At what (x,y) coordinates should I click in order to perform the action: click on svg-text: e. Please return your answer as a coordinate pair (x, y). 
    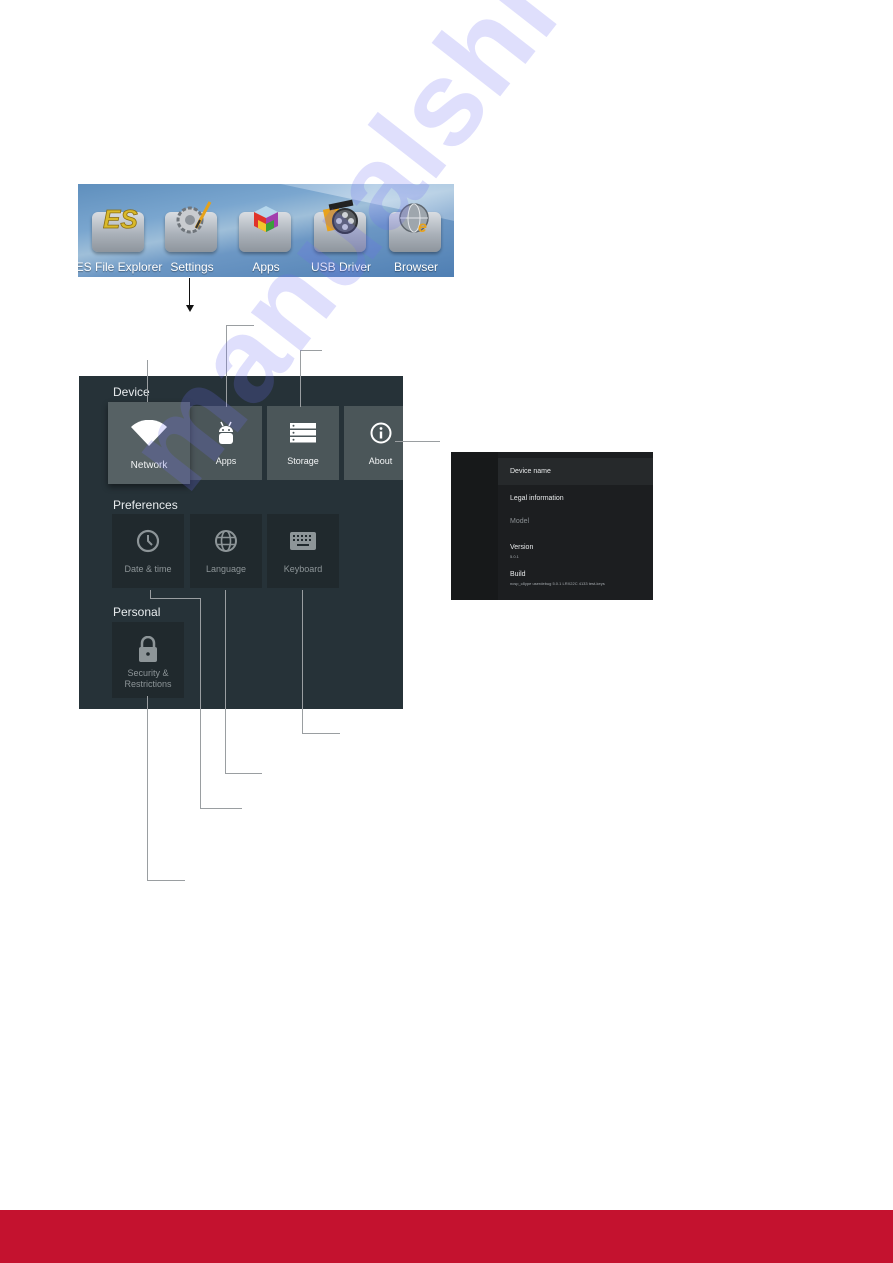
    Looking at the image, I should click on (422, 227).